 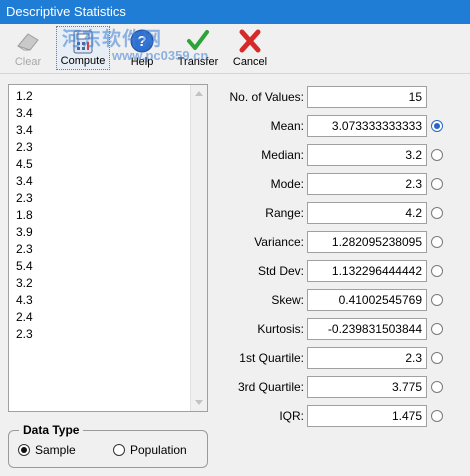 I want to click on stat-label: Std Dev:, so click(x=280, y=271).